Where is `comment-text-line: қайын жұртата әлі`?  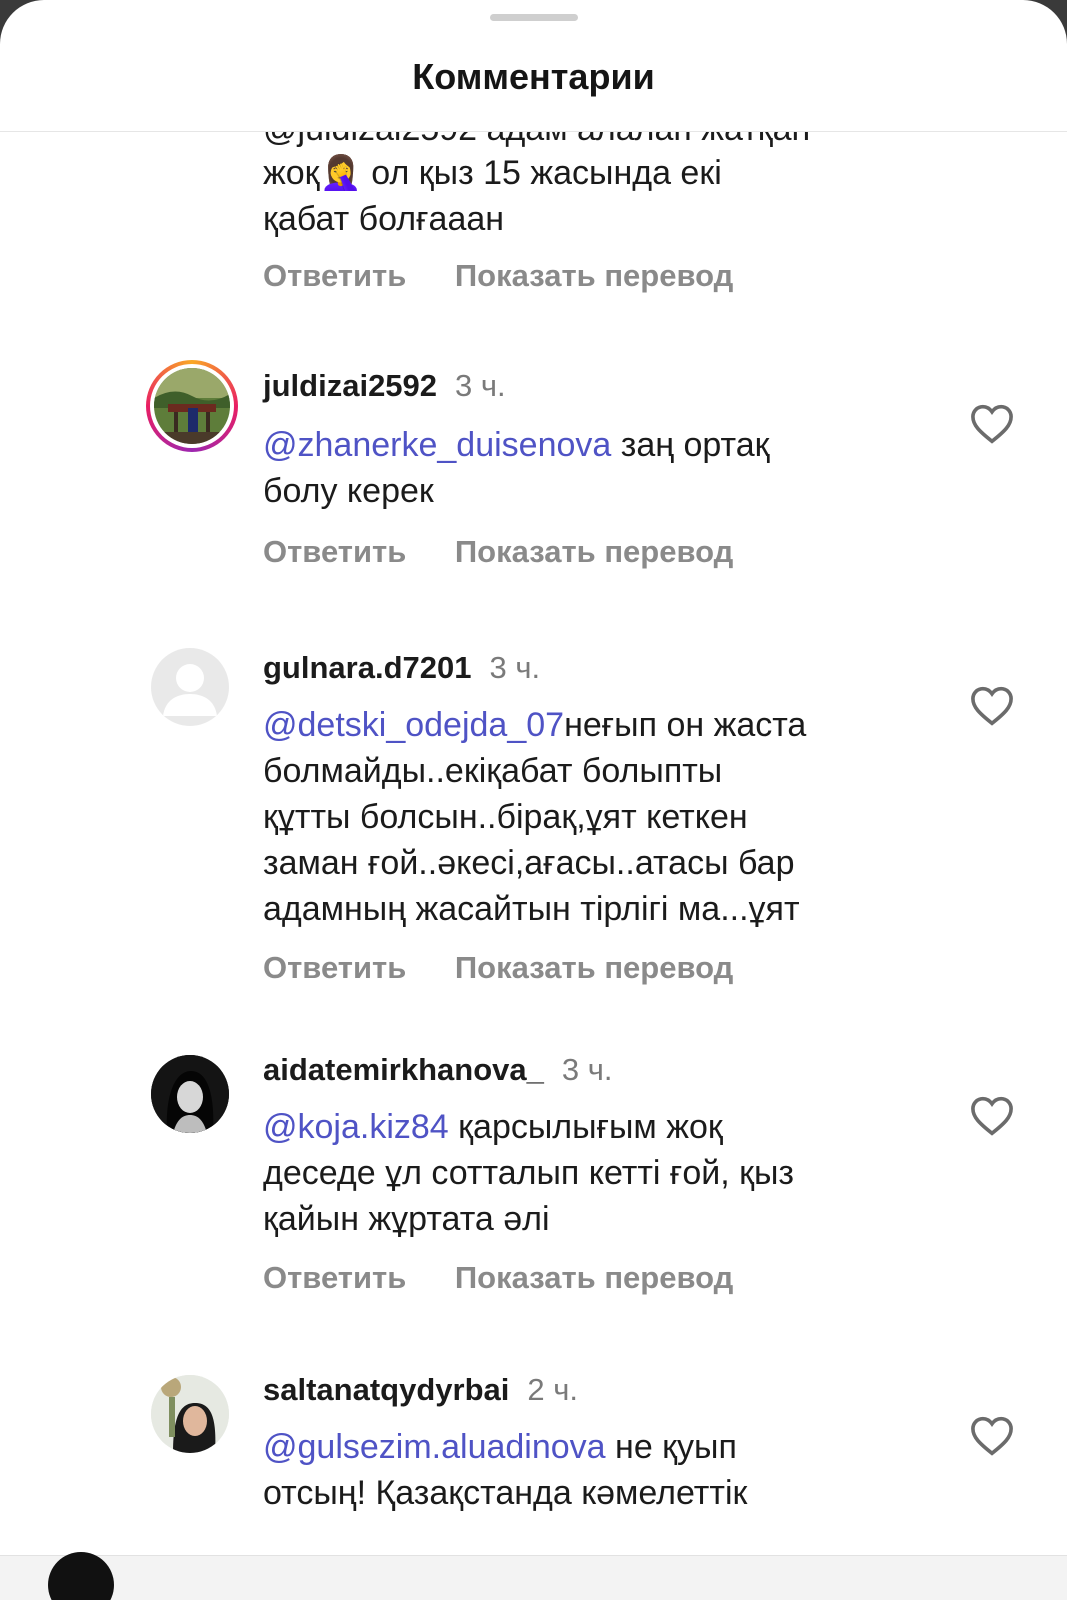 comment-text-line: қайын жұртата әлі is located at coordinates (406, 1219).